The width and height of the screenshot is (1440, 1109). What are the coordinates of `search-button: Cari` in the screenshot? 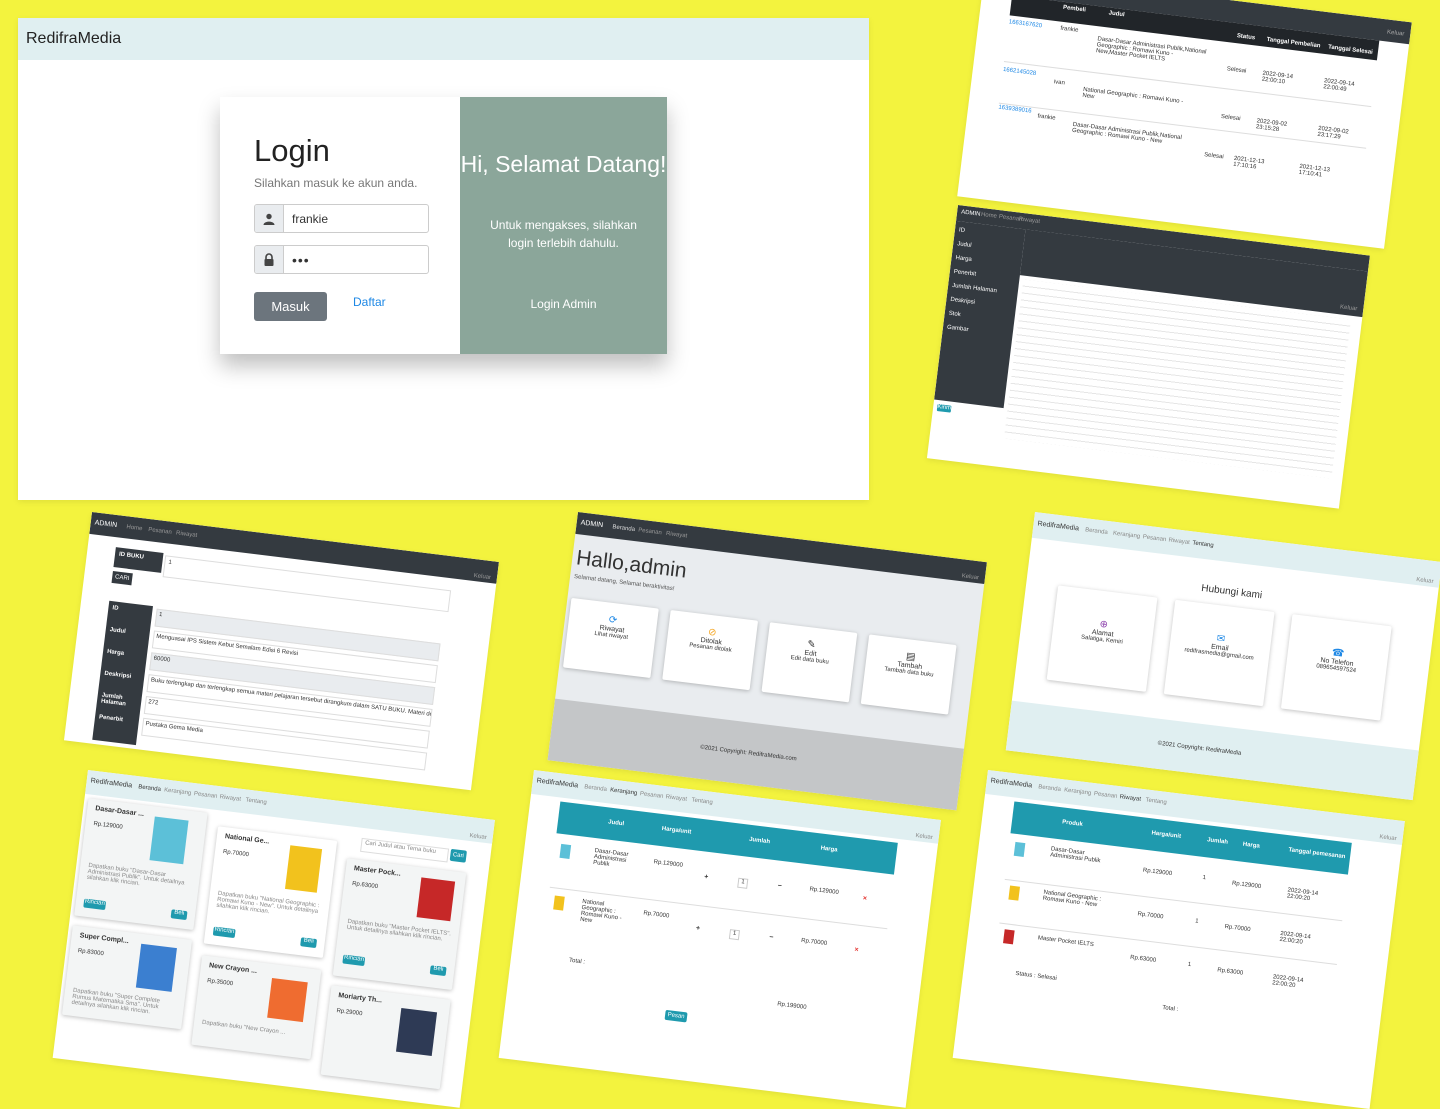 It's located at (458, 855).